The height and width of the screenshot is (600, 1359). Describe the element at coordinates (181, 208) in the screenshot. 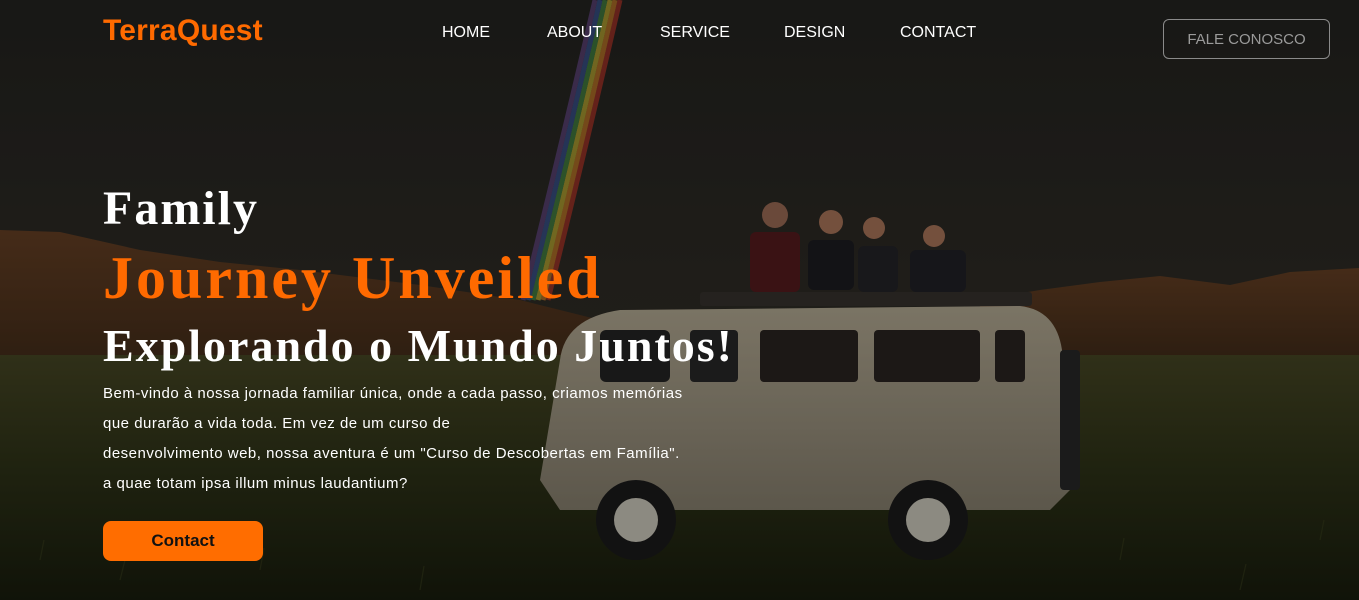

I see `hero-title-family: Family` at that location.